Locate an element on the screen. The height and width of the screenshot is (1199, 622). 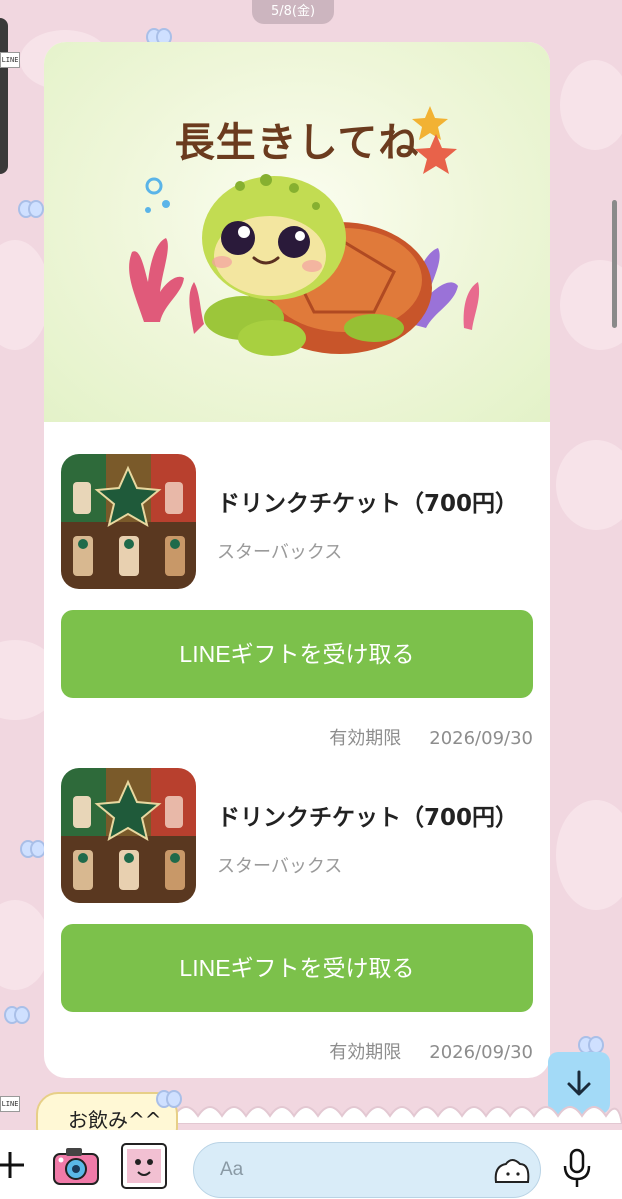
hero-message-title: 長生きしてね is located at coordinates (297, 142).